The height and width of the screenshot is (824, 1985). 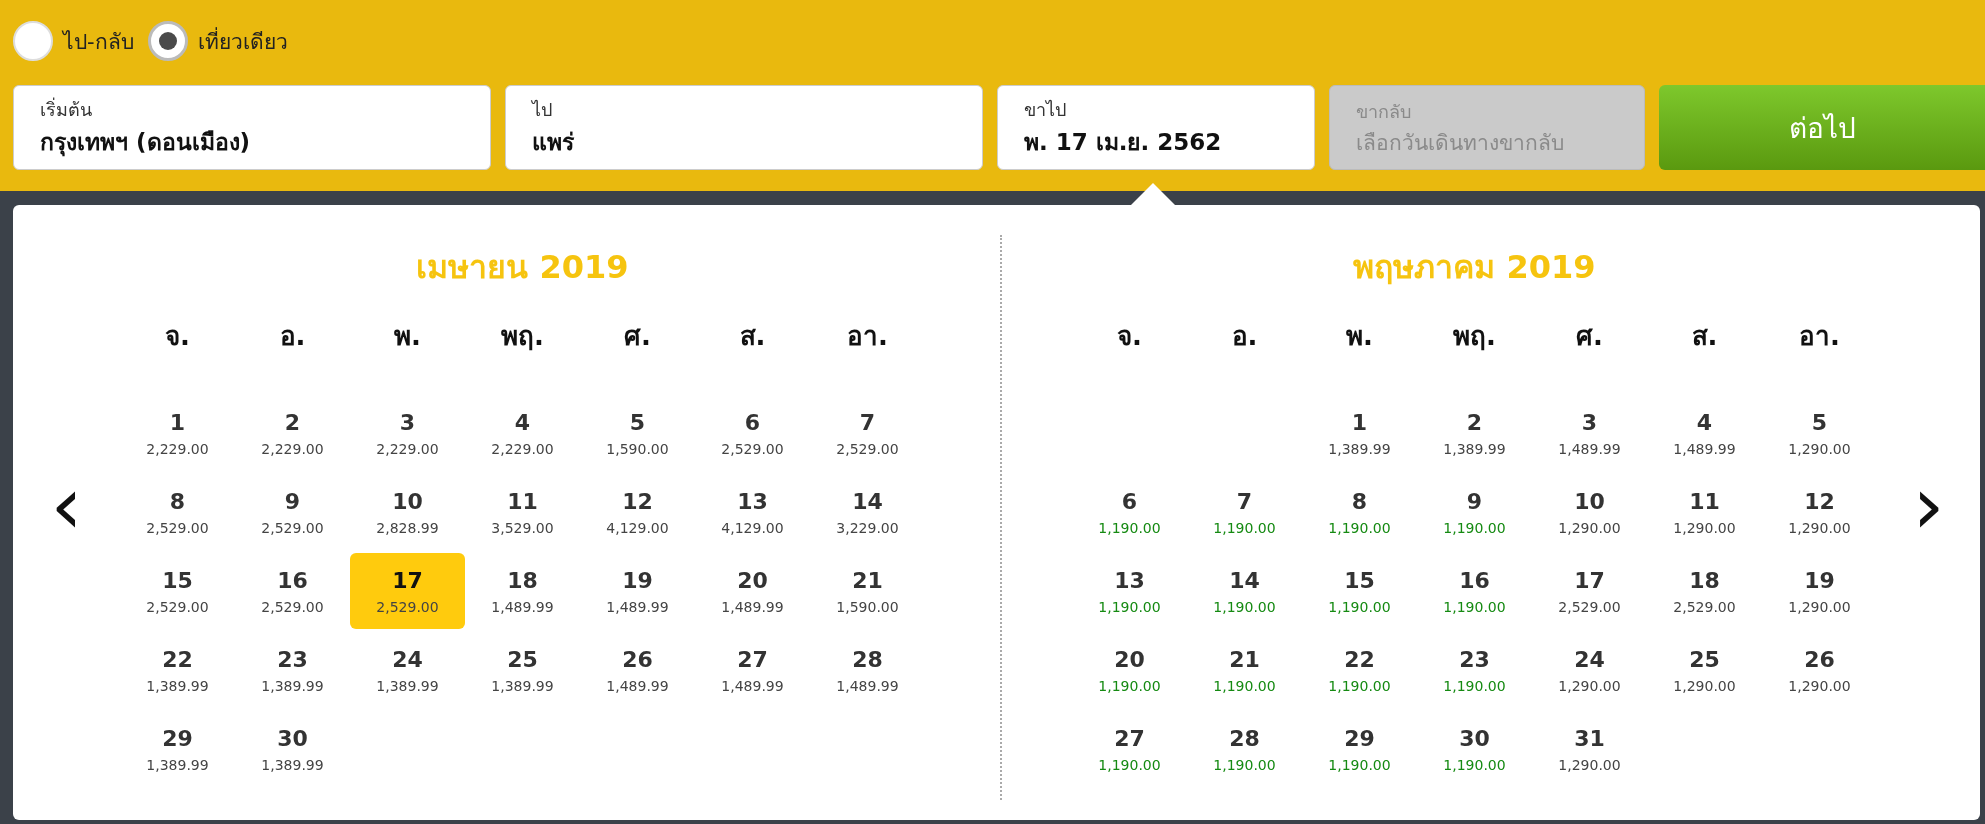 What do you see at coordinates (1359, 670) in the screenshot?
I see `calendar-day: 22 1,190.00` at bounding box center [1359, 670].